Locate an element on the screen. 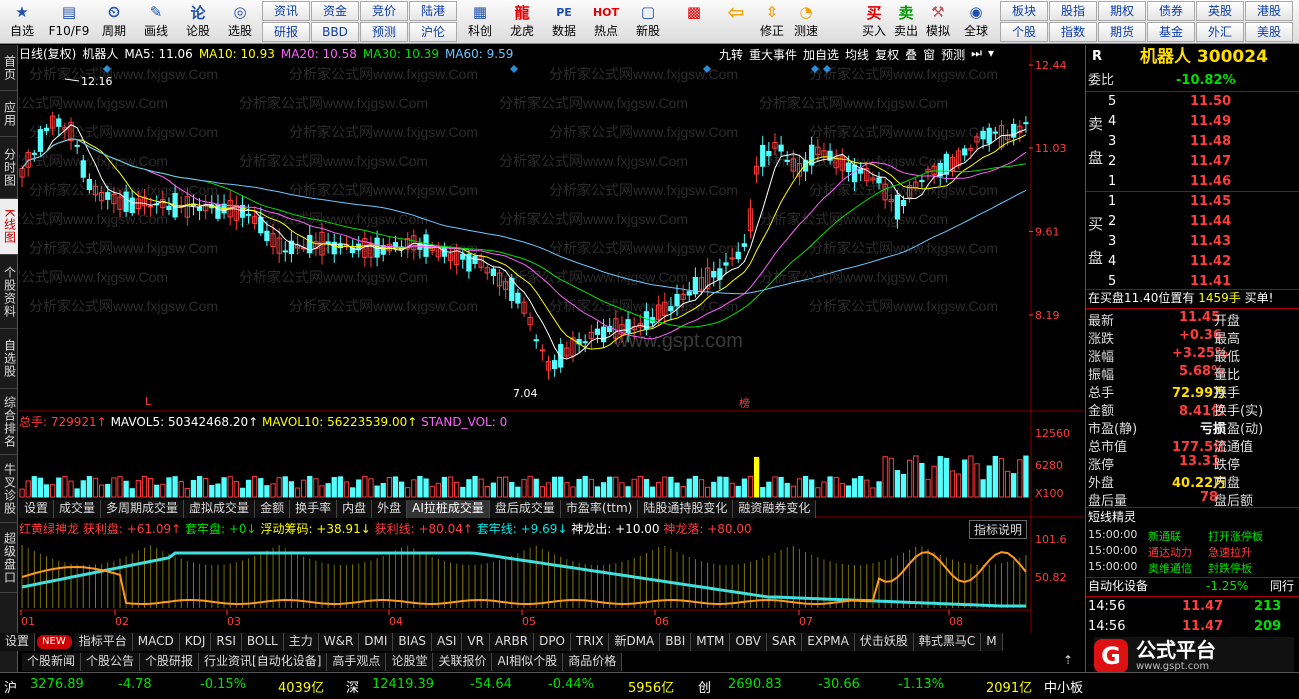 The width and height of the screenshot is (1299, 699). dropdown-icon: ▾ is located at coordinates (991, 54).